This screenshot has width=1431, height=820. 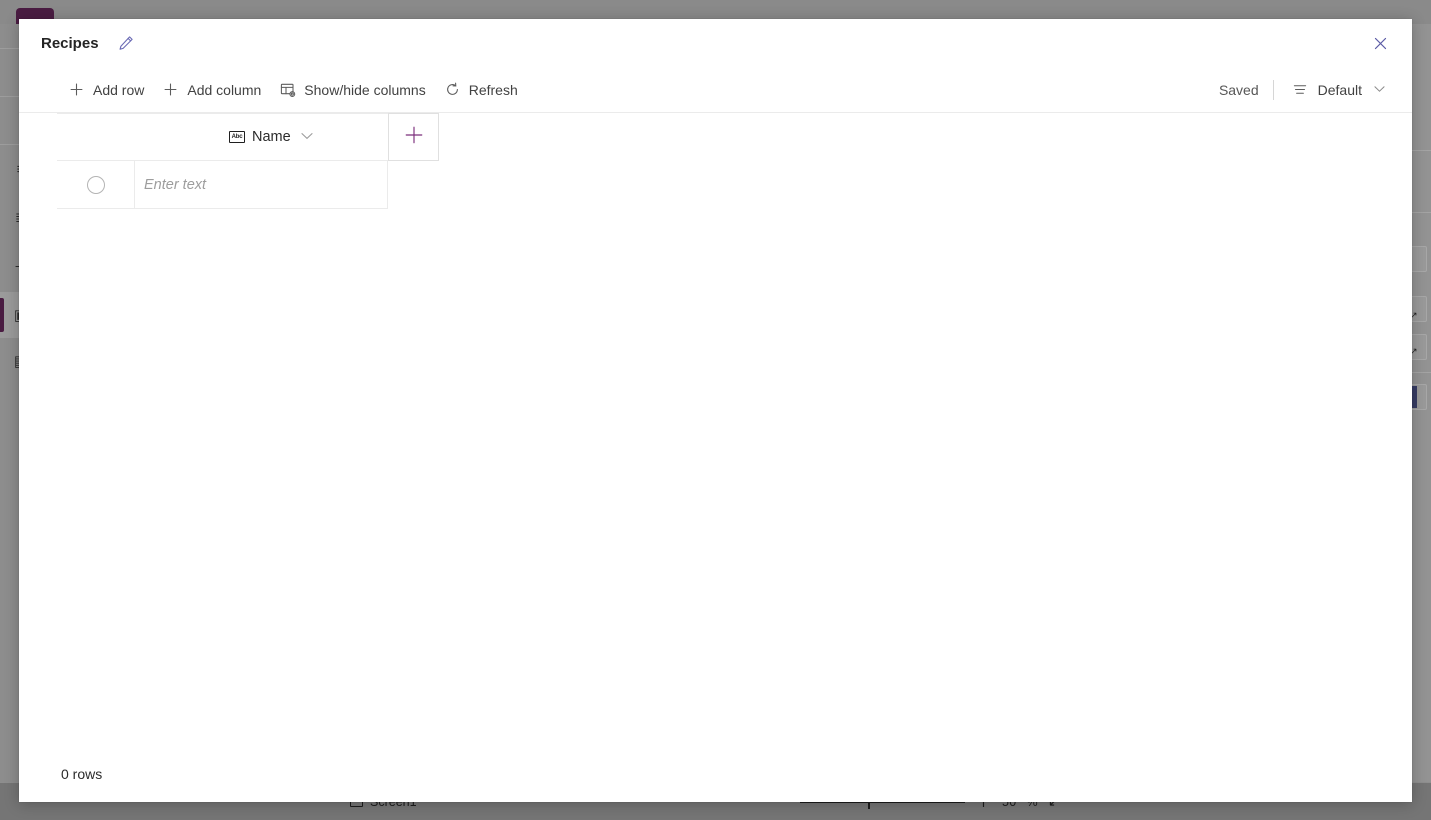 I want to click on add-column-header-button, so click(x=413, y=137).